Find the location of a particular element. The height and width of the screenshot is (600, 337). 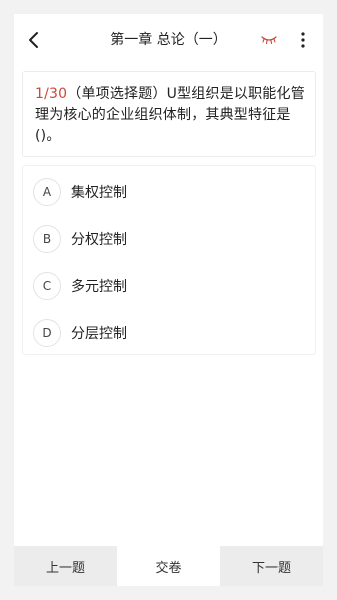

option-letter: C is located at coordinates (47, 286).